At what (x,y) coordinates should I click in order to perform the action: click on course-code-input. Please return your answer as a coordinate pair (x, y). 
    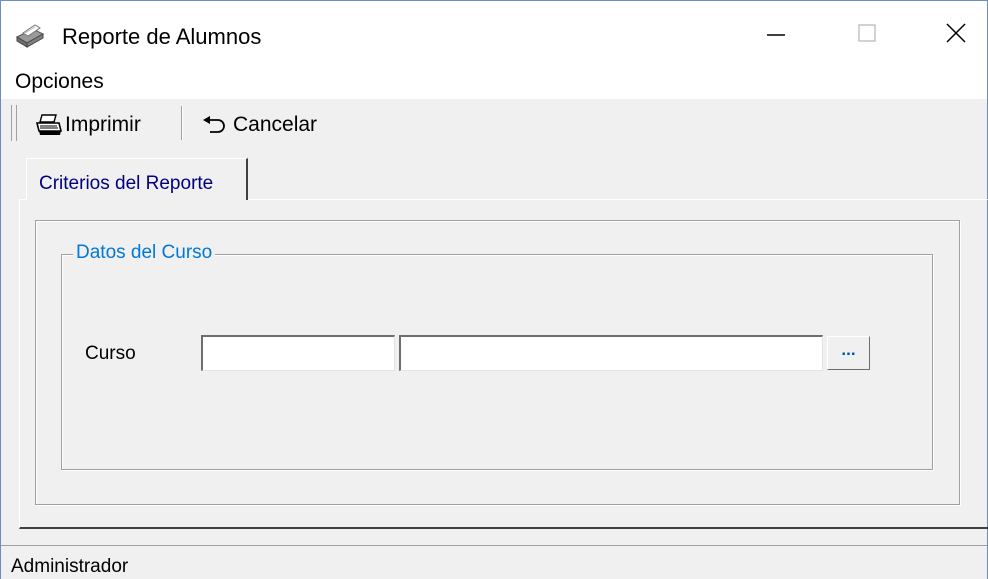
    Looking at the image, I should click on (298, 353).